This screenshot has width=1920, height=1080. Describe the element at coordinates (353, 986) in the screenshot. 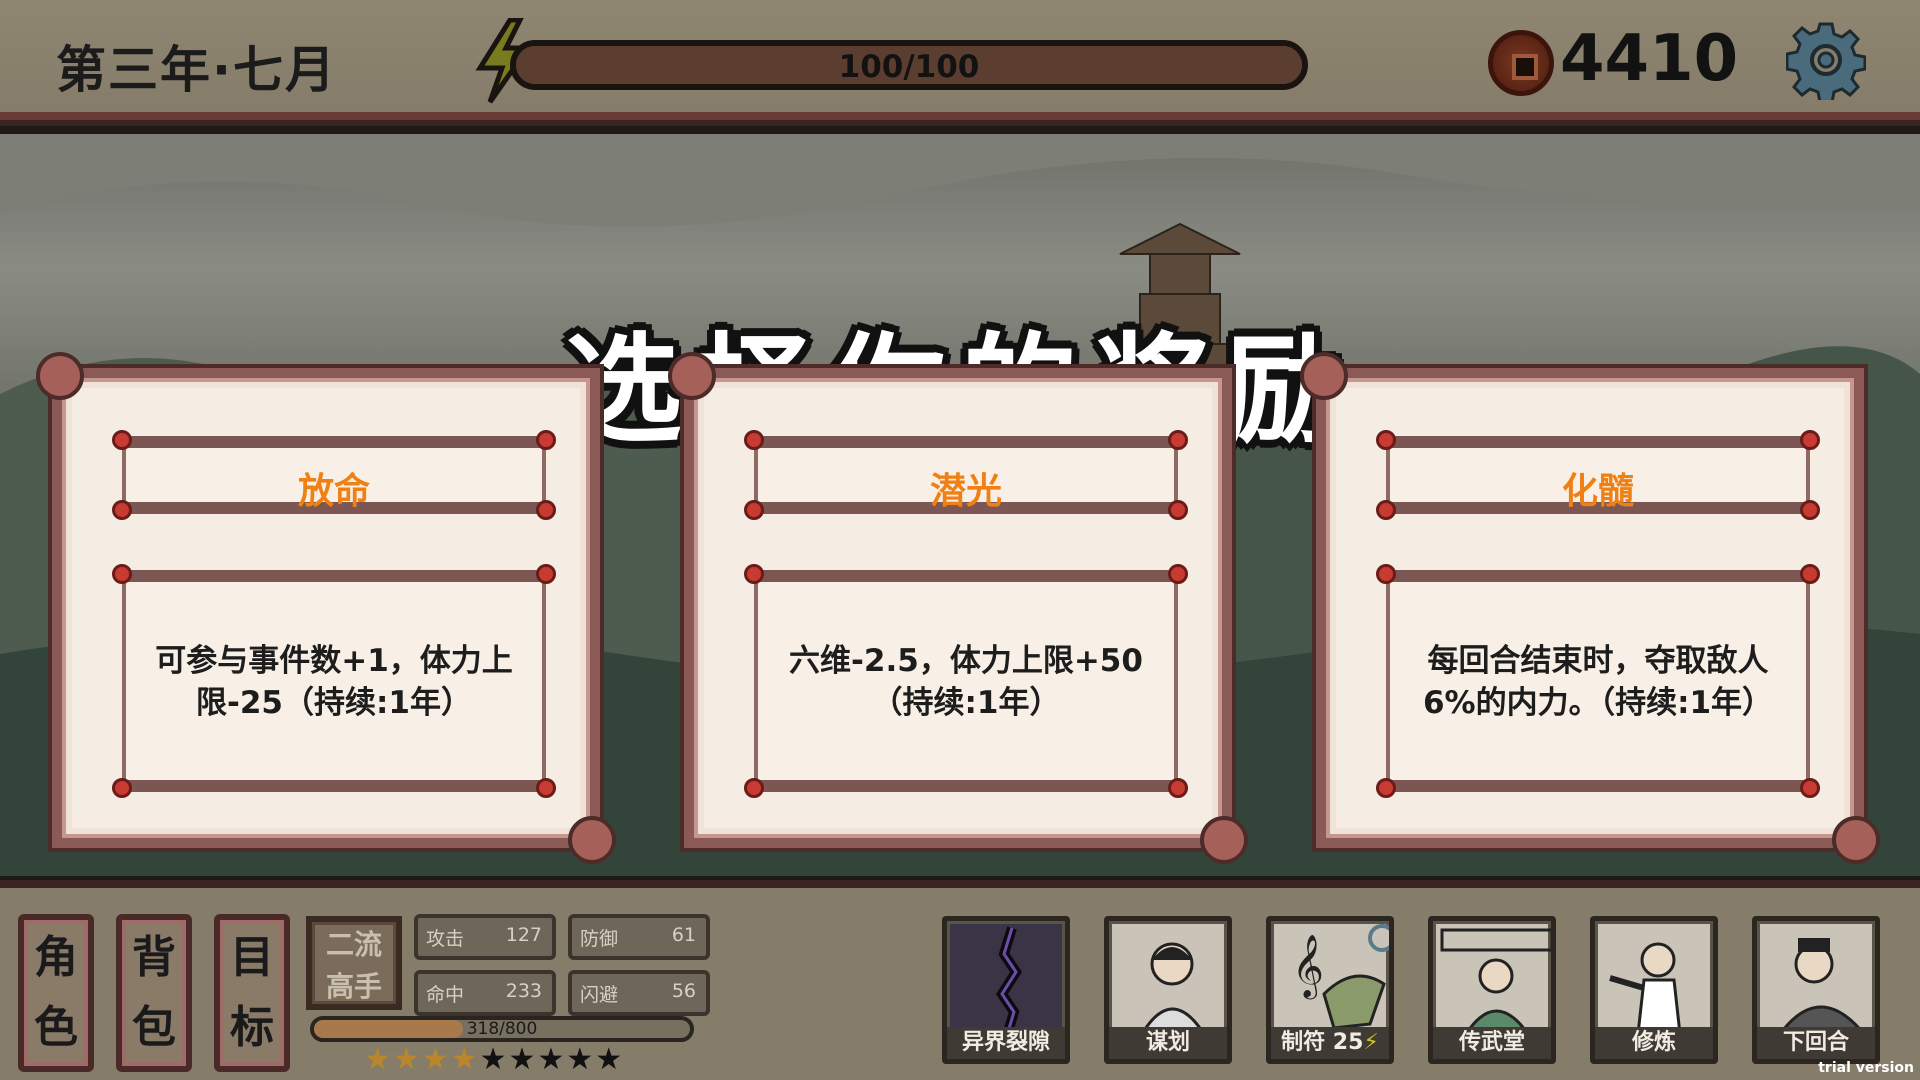

I see `rank-line2: 高手` at that location.